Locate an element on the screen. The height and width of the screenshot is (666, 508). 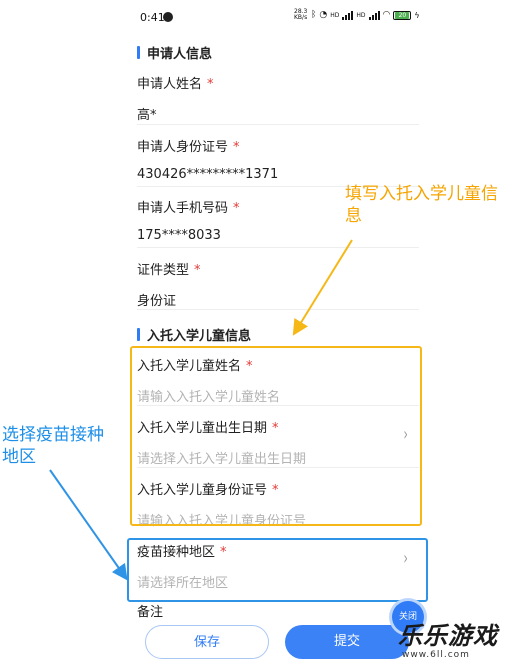
watermark-logo: 乐乐游戏 www.6ll.com is located at coordinates (452, 643).